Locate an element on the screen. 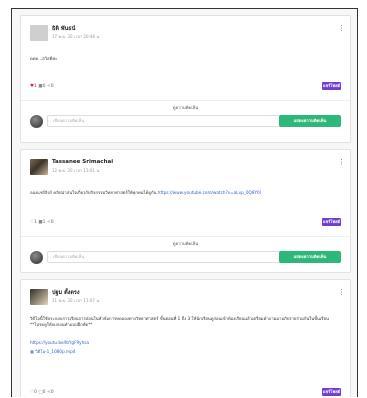 The width and height of the screenshot is (367, 398). post-stats: ♥1 ■0 <0 is located at coordinates (42, 86).